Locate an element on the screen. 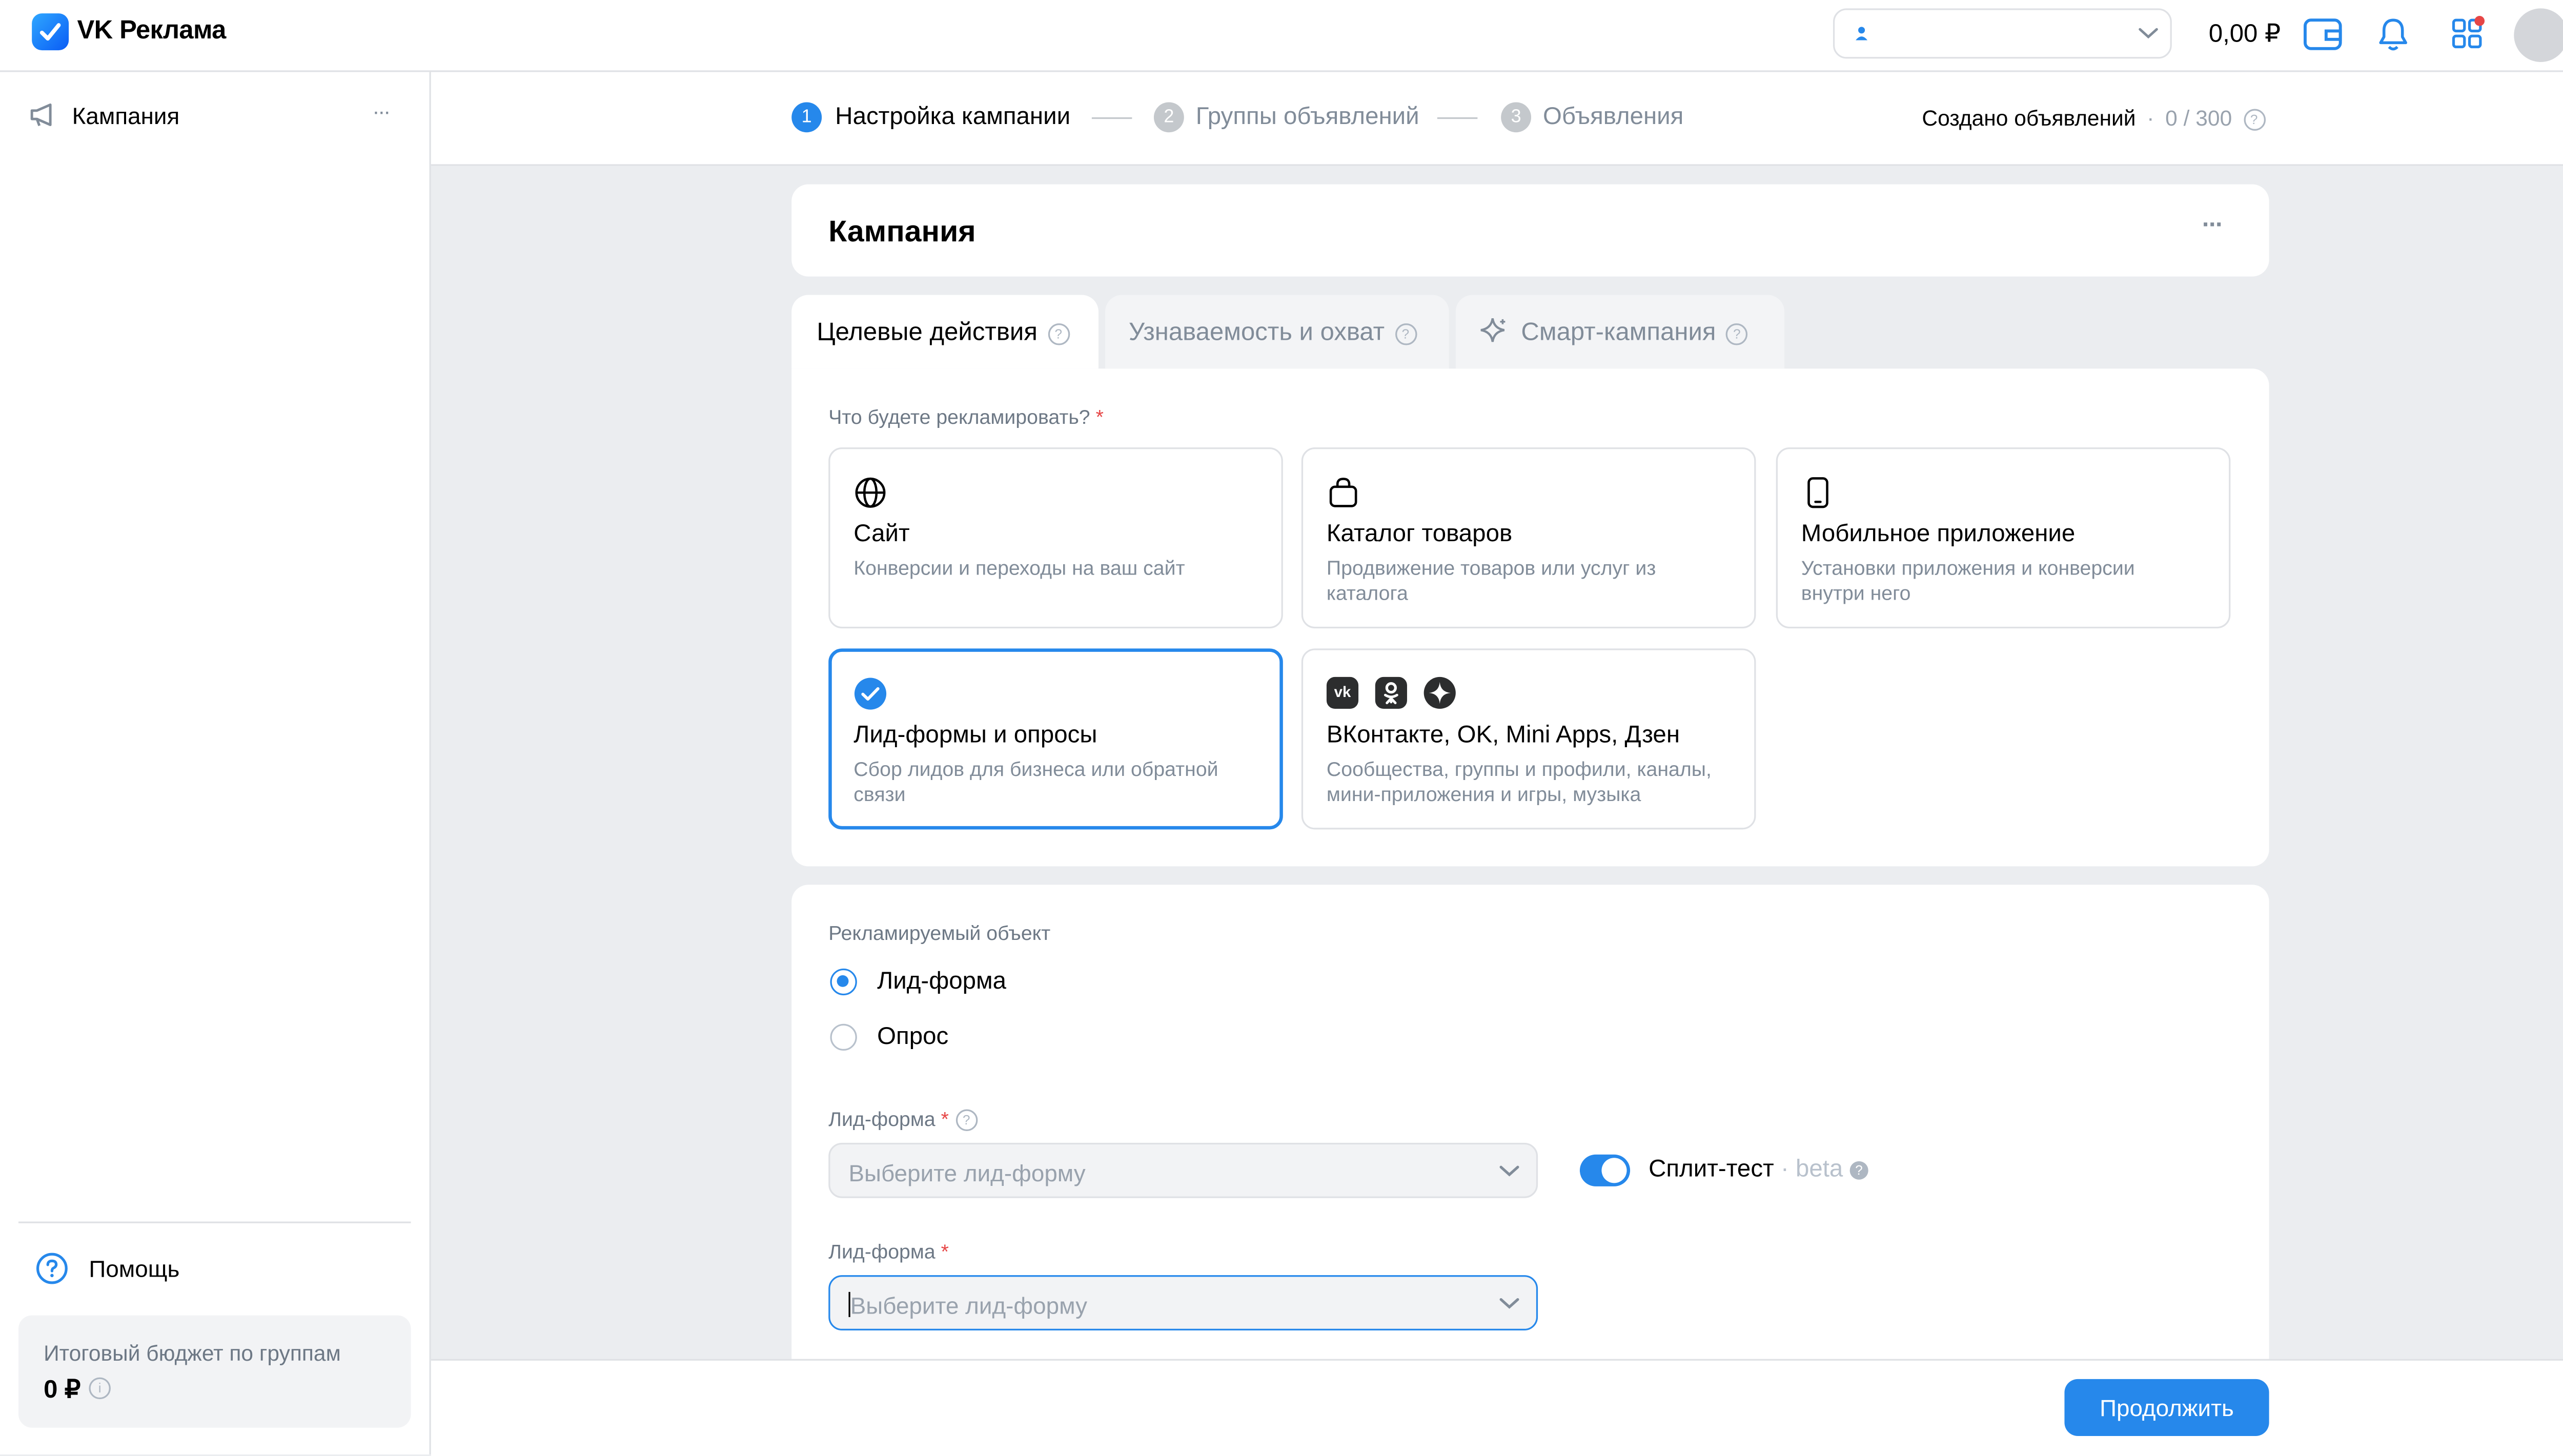 The width and height of the screenshot is (2563, 1456). check-circle-icon is located at coordinates (870, 694).